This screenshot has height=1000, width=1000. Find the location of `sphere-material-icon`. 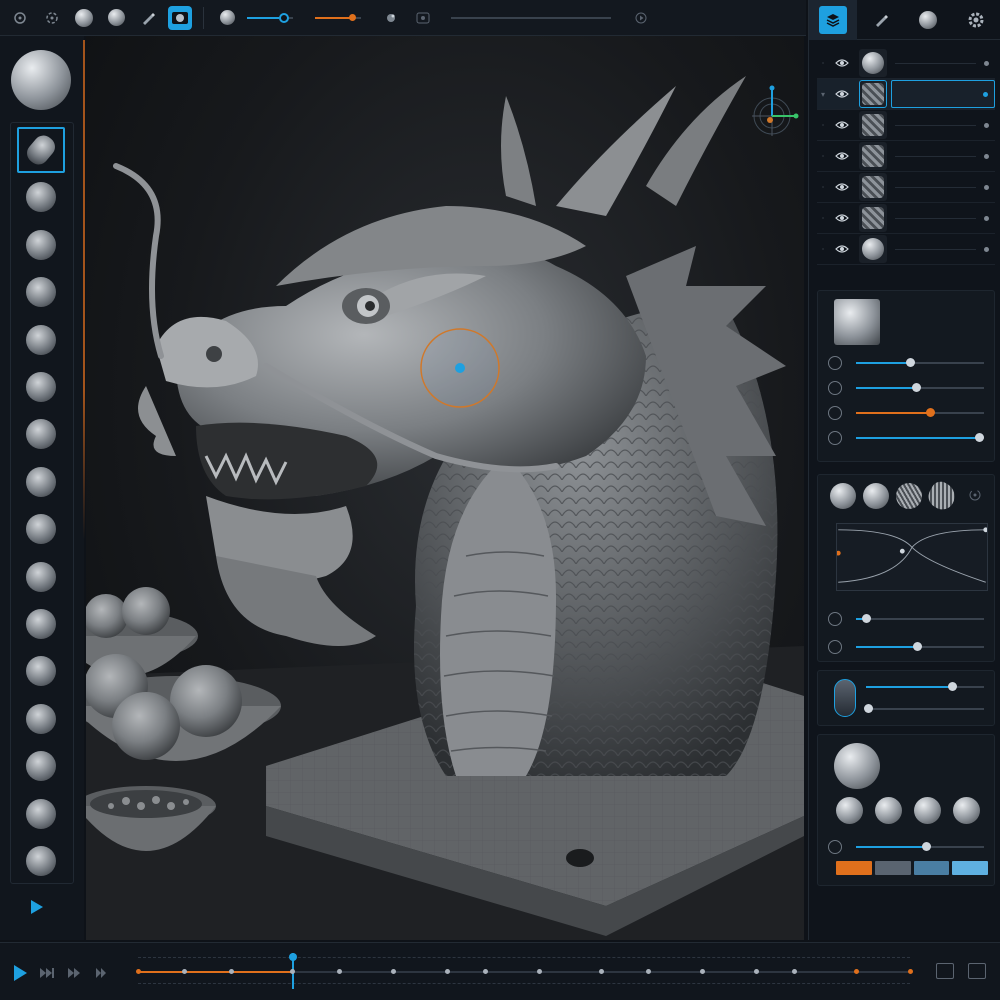

sphere-material-icon is located at coordinates (84, 18).